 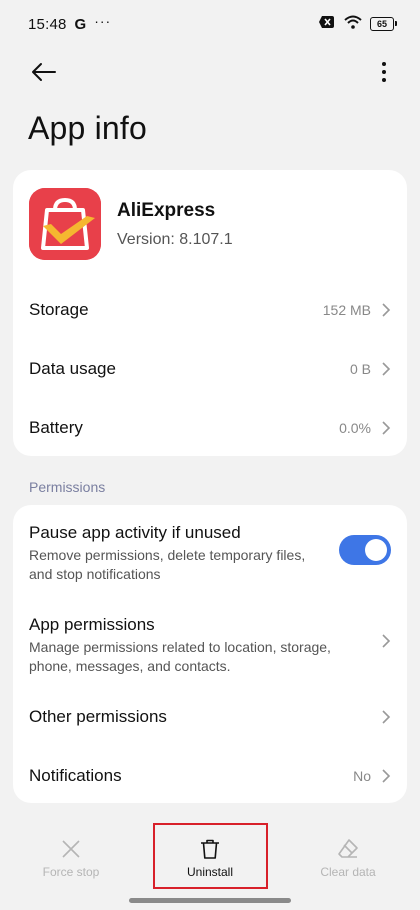 What do you see at coordinates (80, 24) in the screenshot?
I see `google-icon: G` at bounding box center [80, 24].